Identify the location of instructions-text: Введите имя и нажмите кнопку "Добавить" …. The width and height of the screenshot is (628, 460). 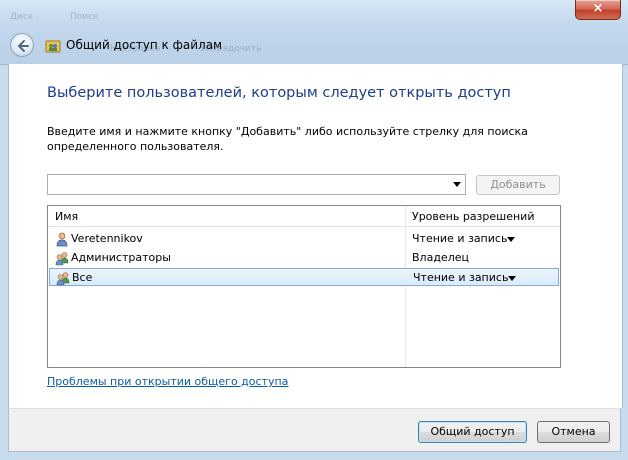
(287, 139).